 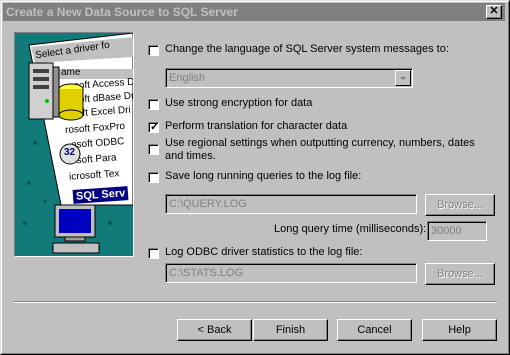 What do you see at coordinates (290, 330) in the screenshot?
I see `finish-button: Finish` at bounding box center [290, 330].